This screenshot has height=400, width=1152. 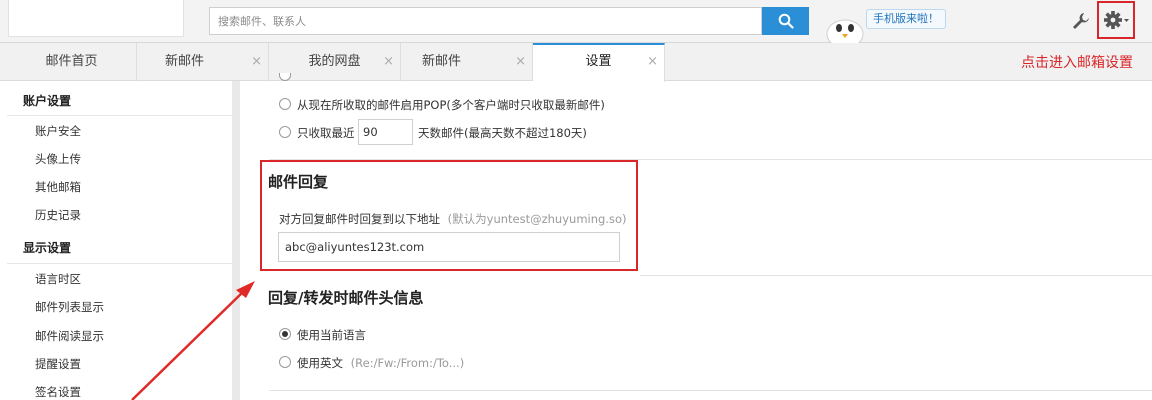 I want to click on pop-all-radio, so click(x=285, y=104).